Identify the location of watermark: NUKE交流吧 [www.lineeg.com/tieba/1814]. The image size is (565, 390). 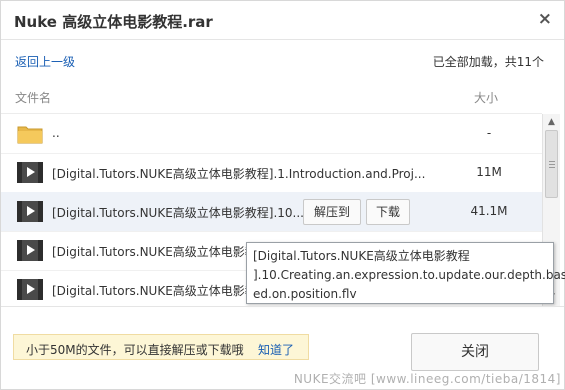
(427, 379).